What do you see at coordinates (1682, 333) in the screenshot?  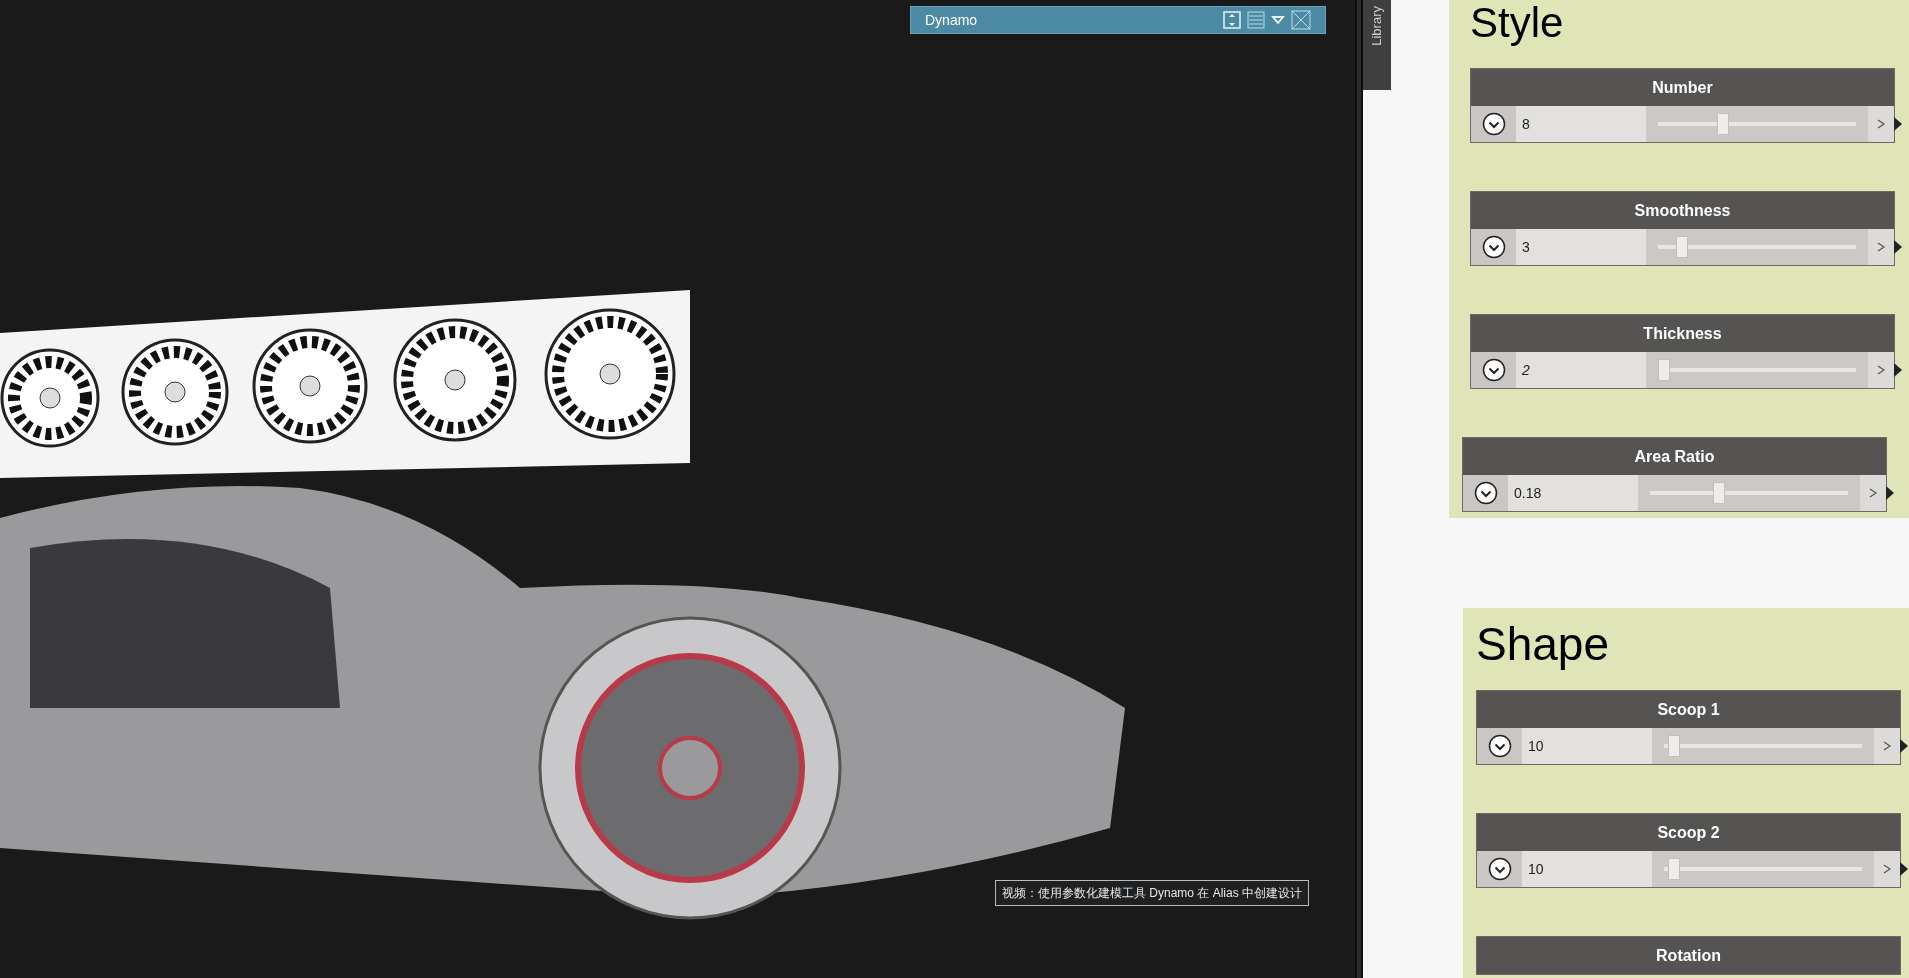 I see `node-title: Thickness` at bounding box center [1682, 333].